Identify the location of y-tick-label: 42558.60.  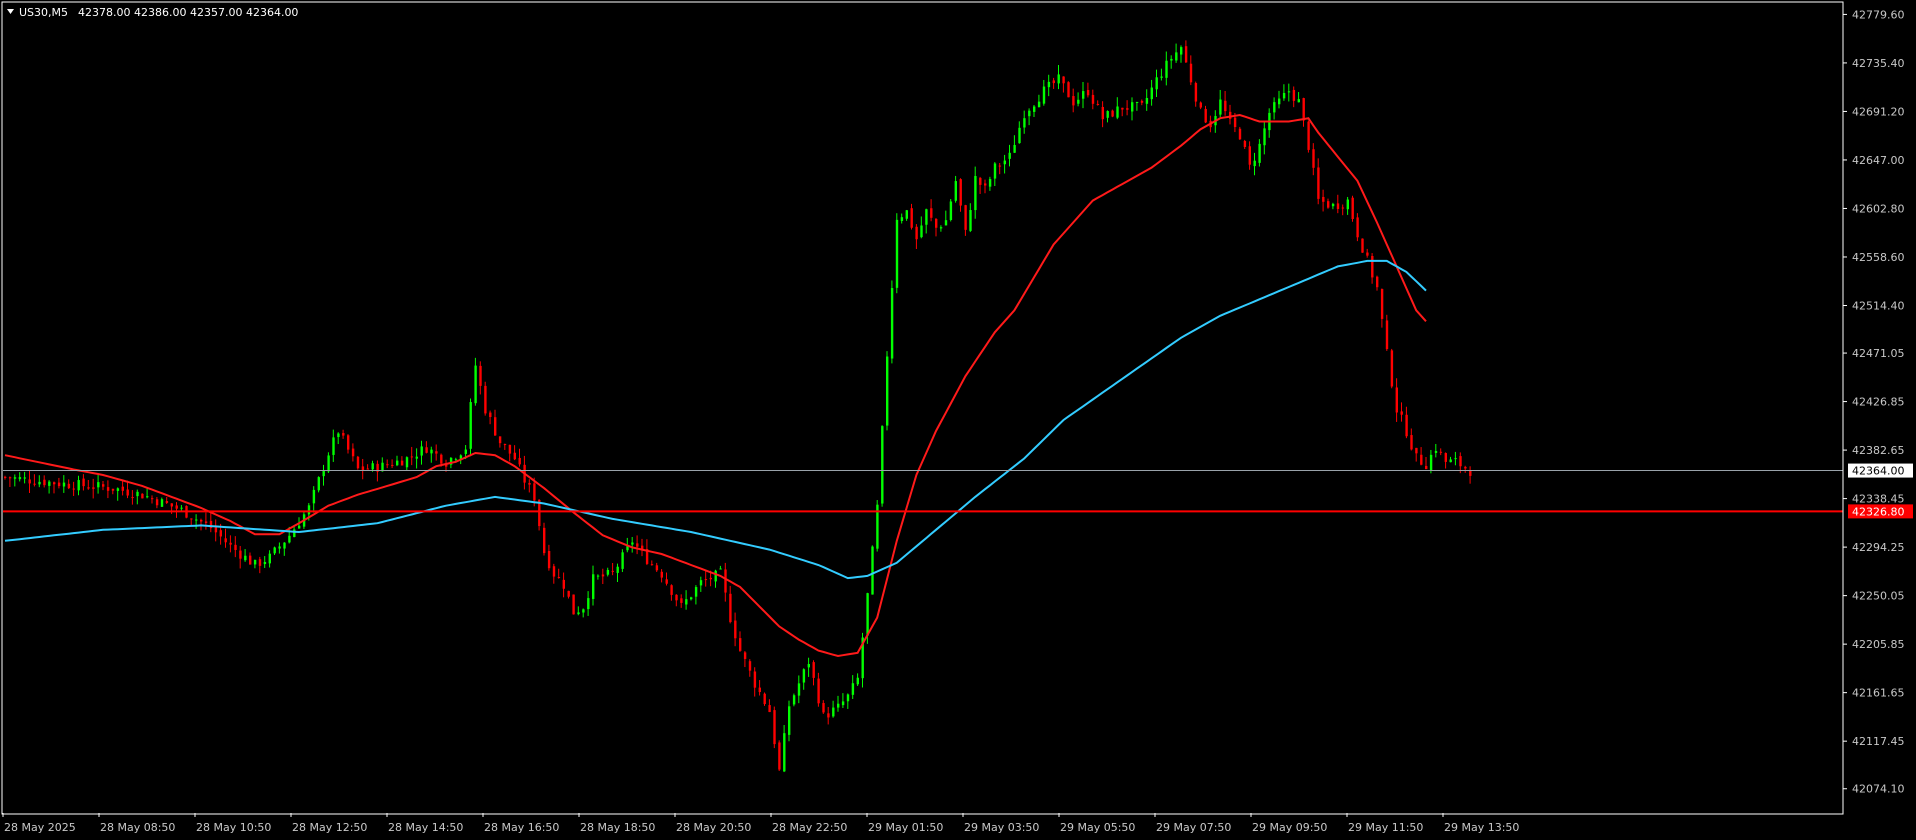
(1878, 257).